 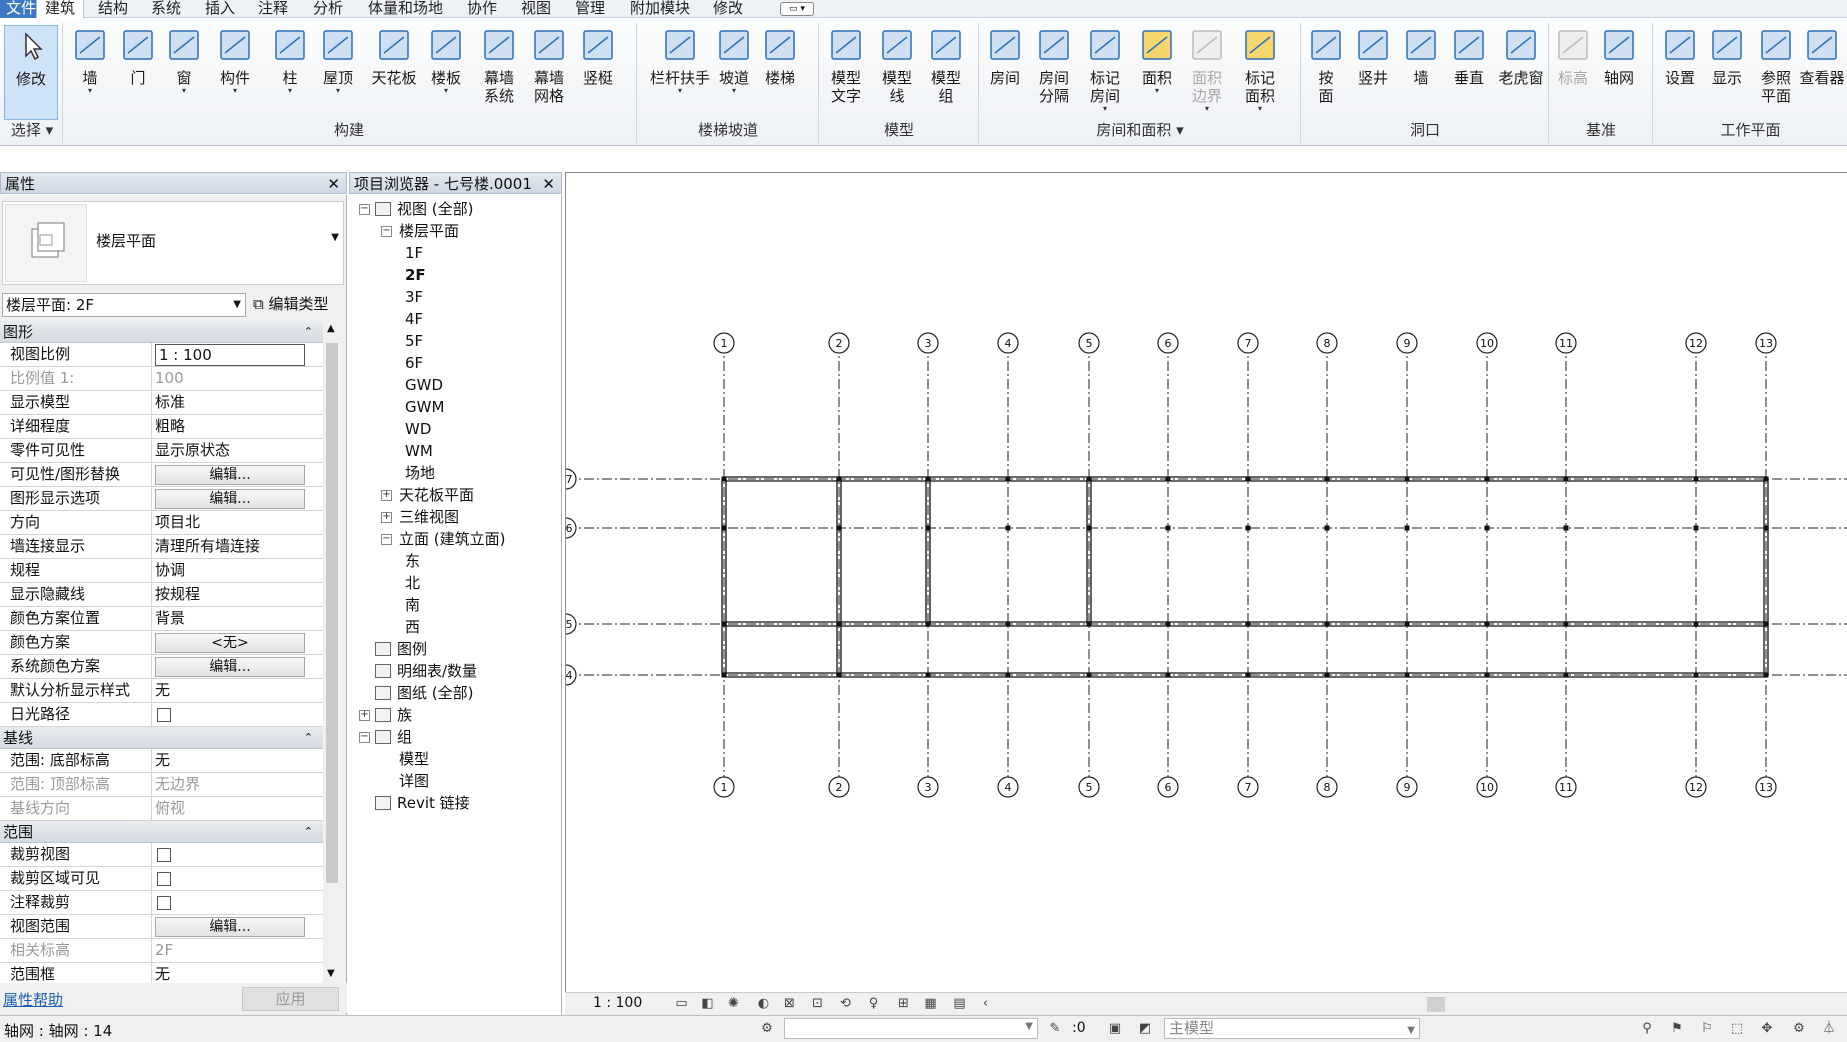 What do you see at coordinates (386, 517) in the screenshot?
I see `expand-icon: +` at bounding box center [386, 517].